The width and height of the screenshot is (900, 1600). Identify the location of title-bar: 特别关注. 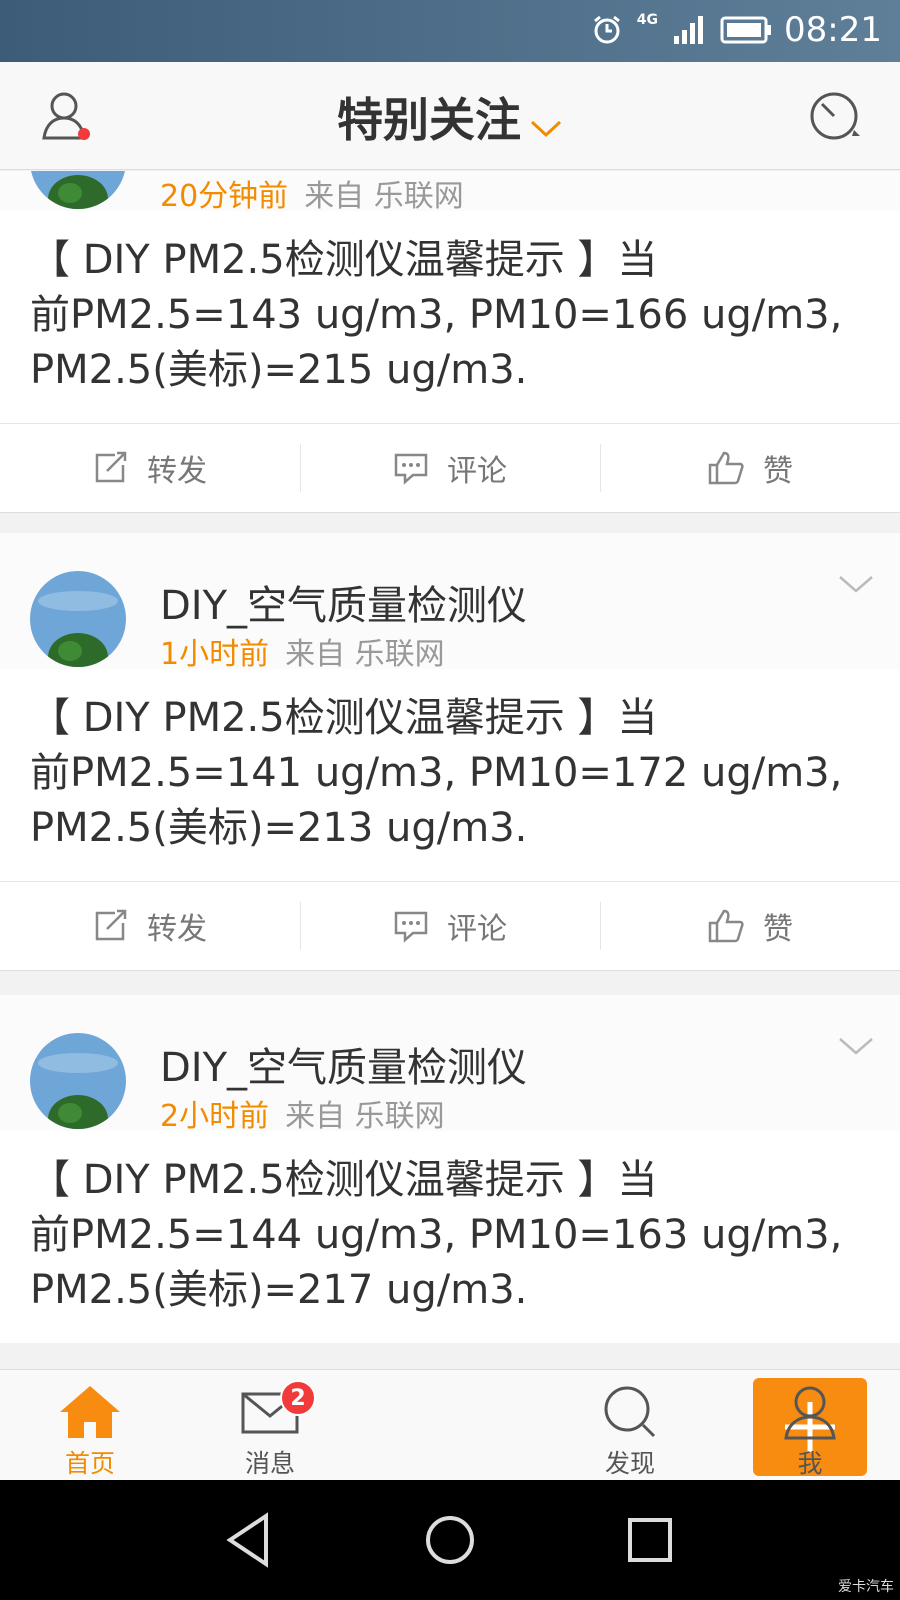
(450, 116).